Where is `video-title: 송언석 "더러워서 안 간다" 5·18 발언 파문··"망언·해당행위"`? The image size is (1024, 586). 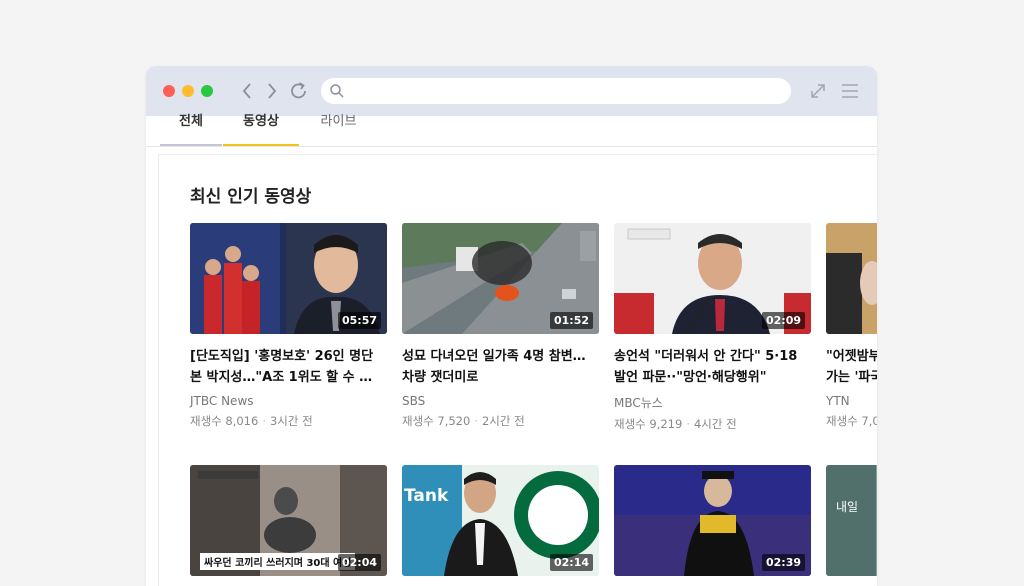 video-title: 송언석 "더러워서 안 간다" 5·18 발언 파문··"망언·해당행위" is located at coordinates (712, 367).